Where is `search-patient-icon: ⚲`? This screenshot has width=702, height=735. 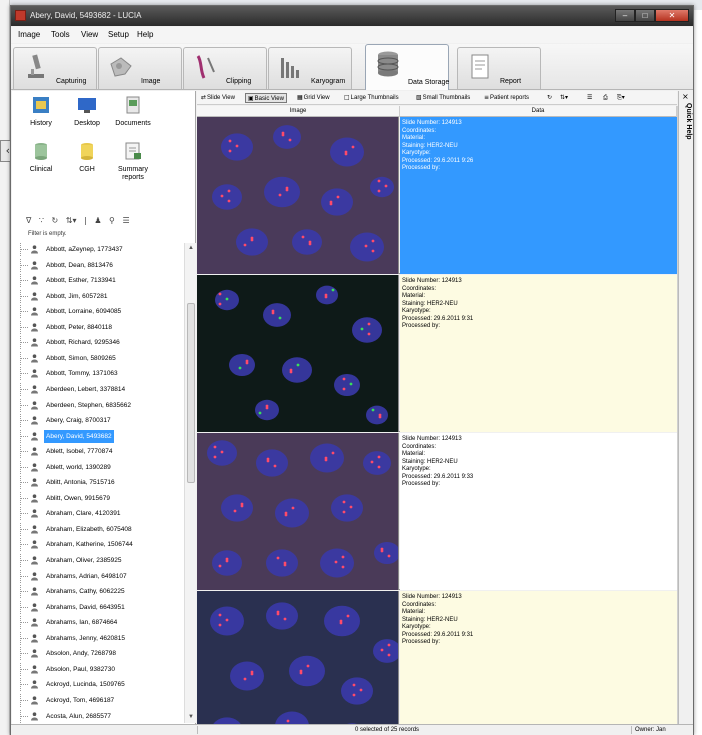 search-patient-icon: ⚲ is located at coordinates (112, 220).